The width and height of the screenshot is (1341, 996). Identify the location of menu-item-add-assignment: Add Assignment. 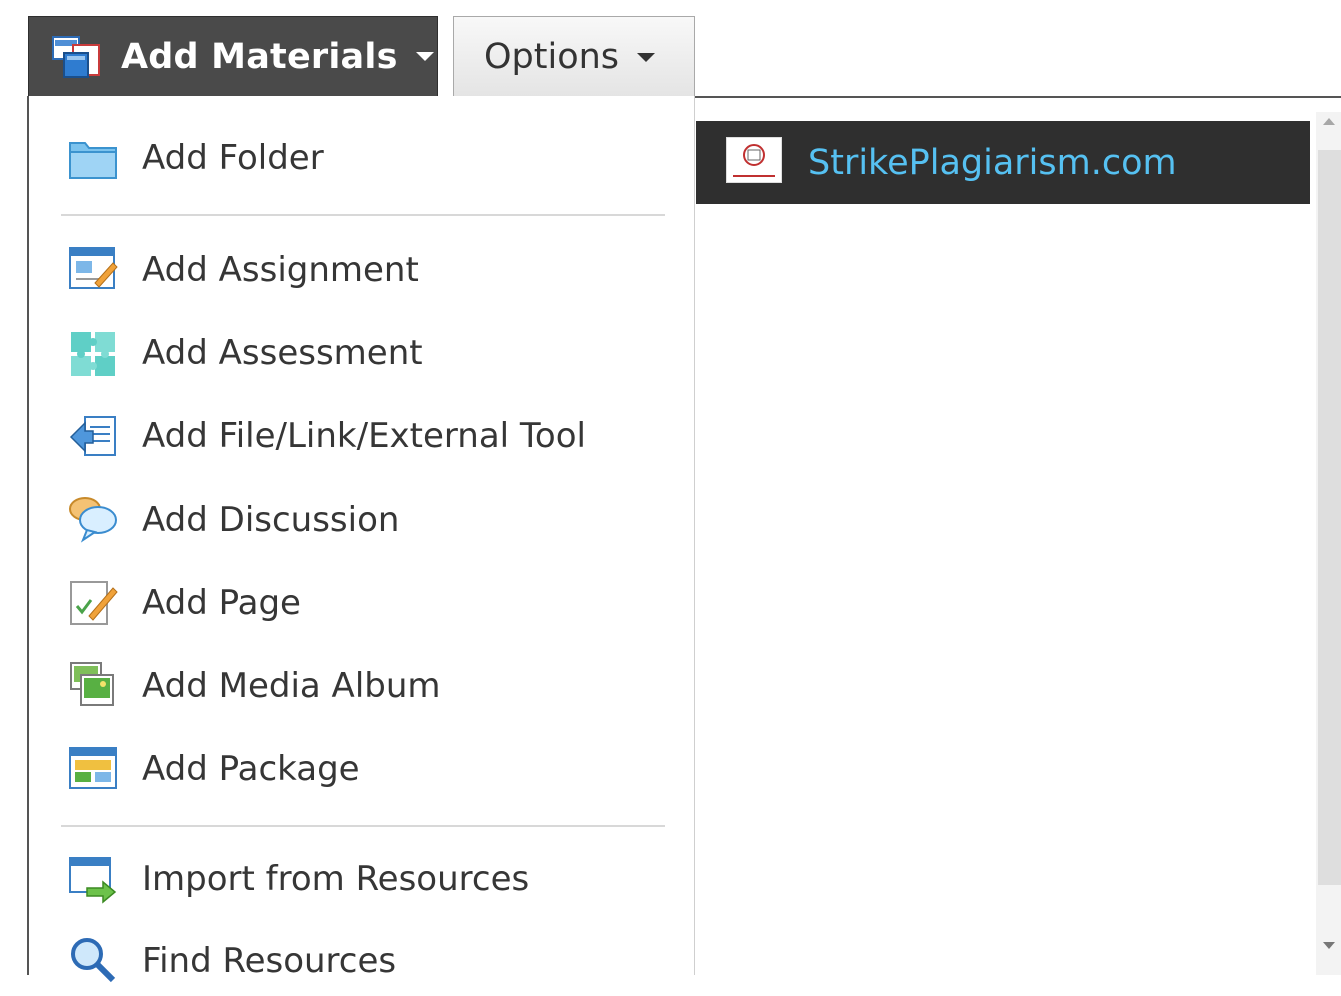
(362, 270).